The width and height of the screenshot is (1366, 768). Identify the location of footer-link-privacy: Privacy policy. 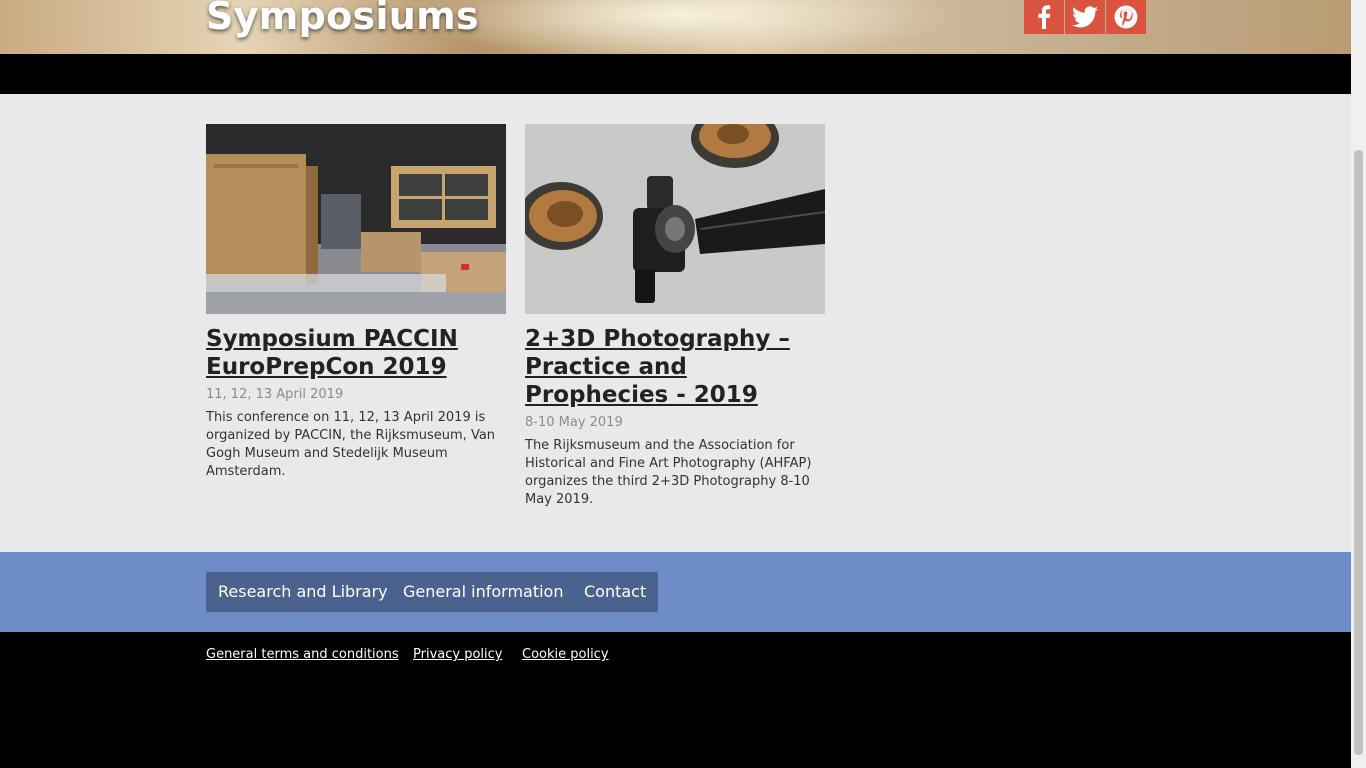
(457, 654).